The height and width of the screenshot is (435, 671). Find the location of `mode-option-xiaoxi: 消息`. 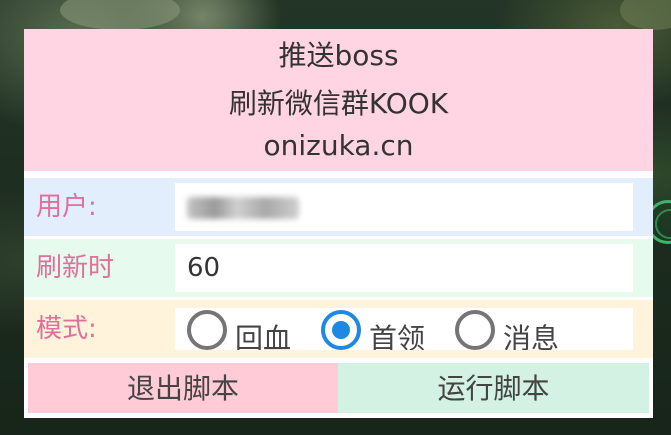

mode-option-xiaoxi: 消息 is located at coordinates (515, 329).